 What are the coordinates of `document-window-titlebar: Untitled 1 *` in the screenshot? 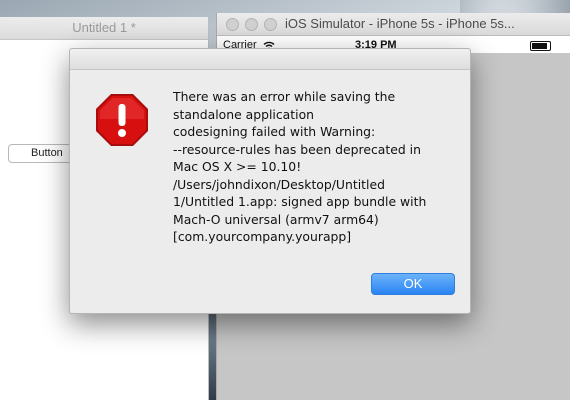 It's located at (104, 28).